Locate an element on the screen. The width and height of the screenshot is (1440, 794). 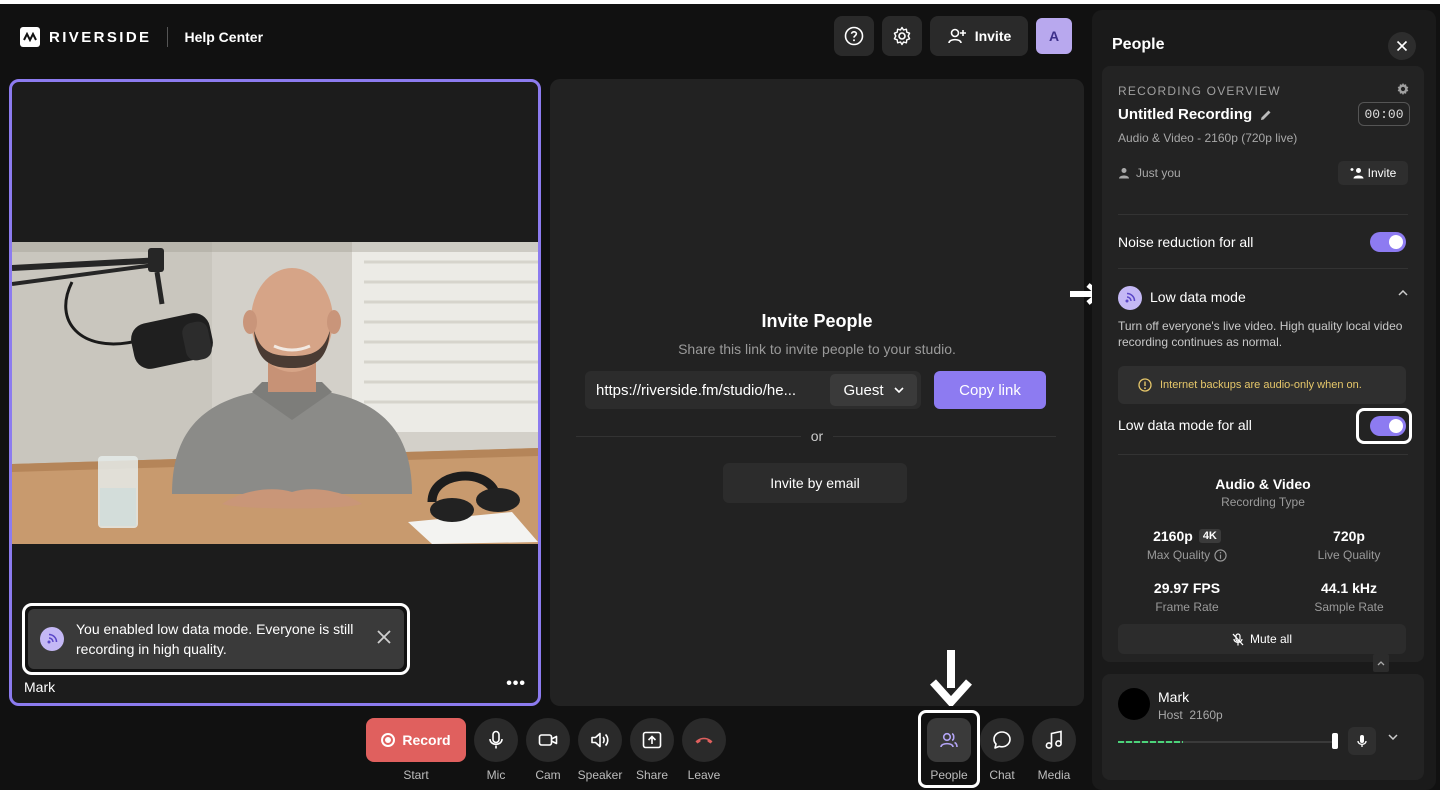
close-sidebar-button is located at coordinates (1402, 46).